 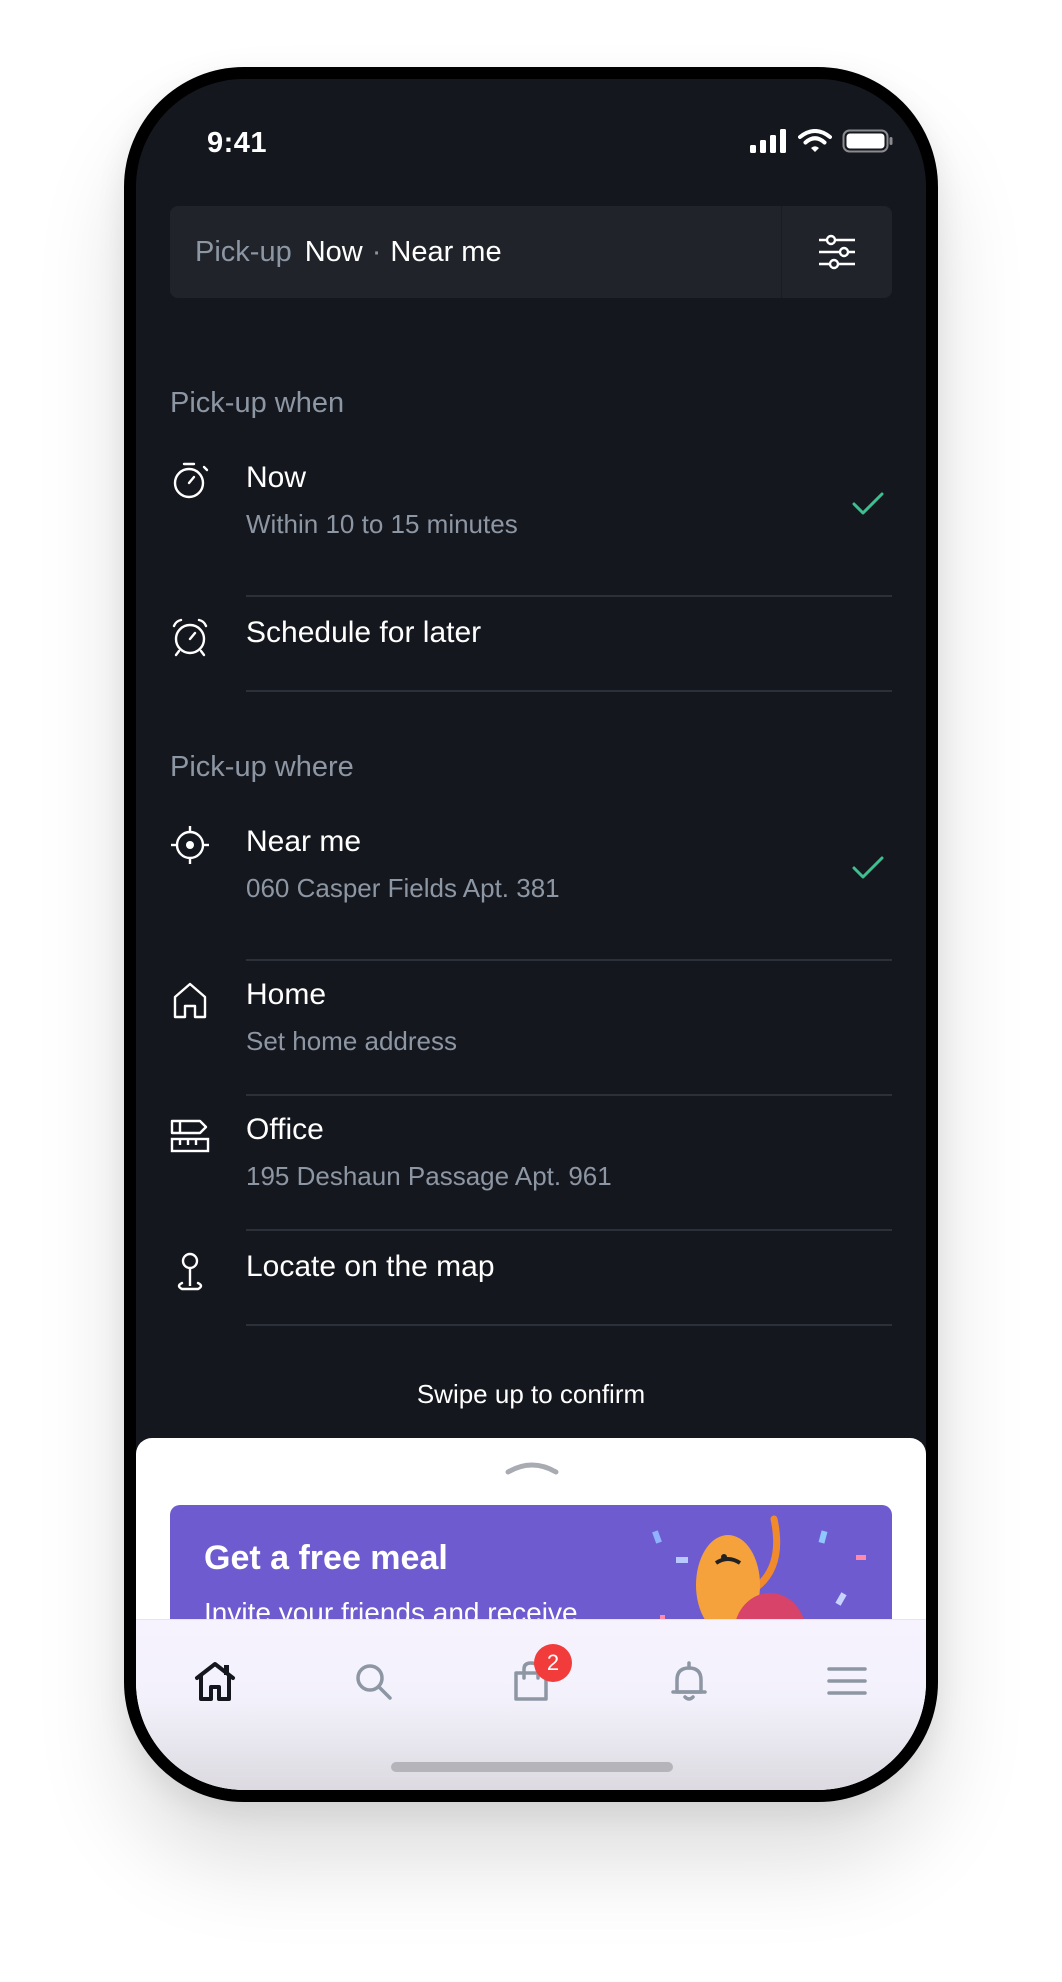 What do you see at coordinates (352, 1041) in the screenshot?
I see `option-subtitle: Set home address` at bounding box center [352, 1041].